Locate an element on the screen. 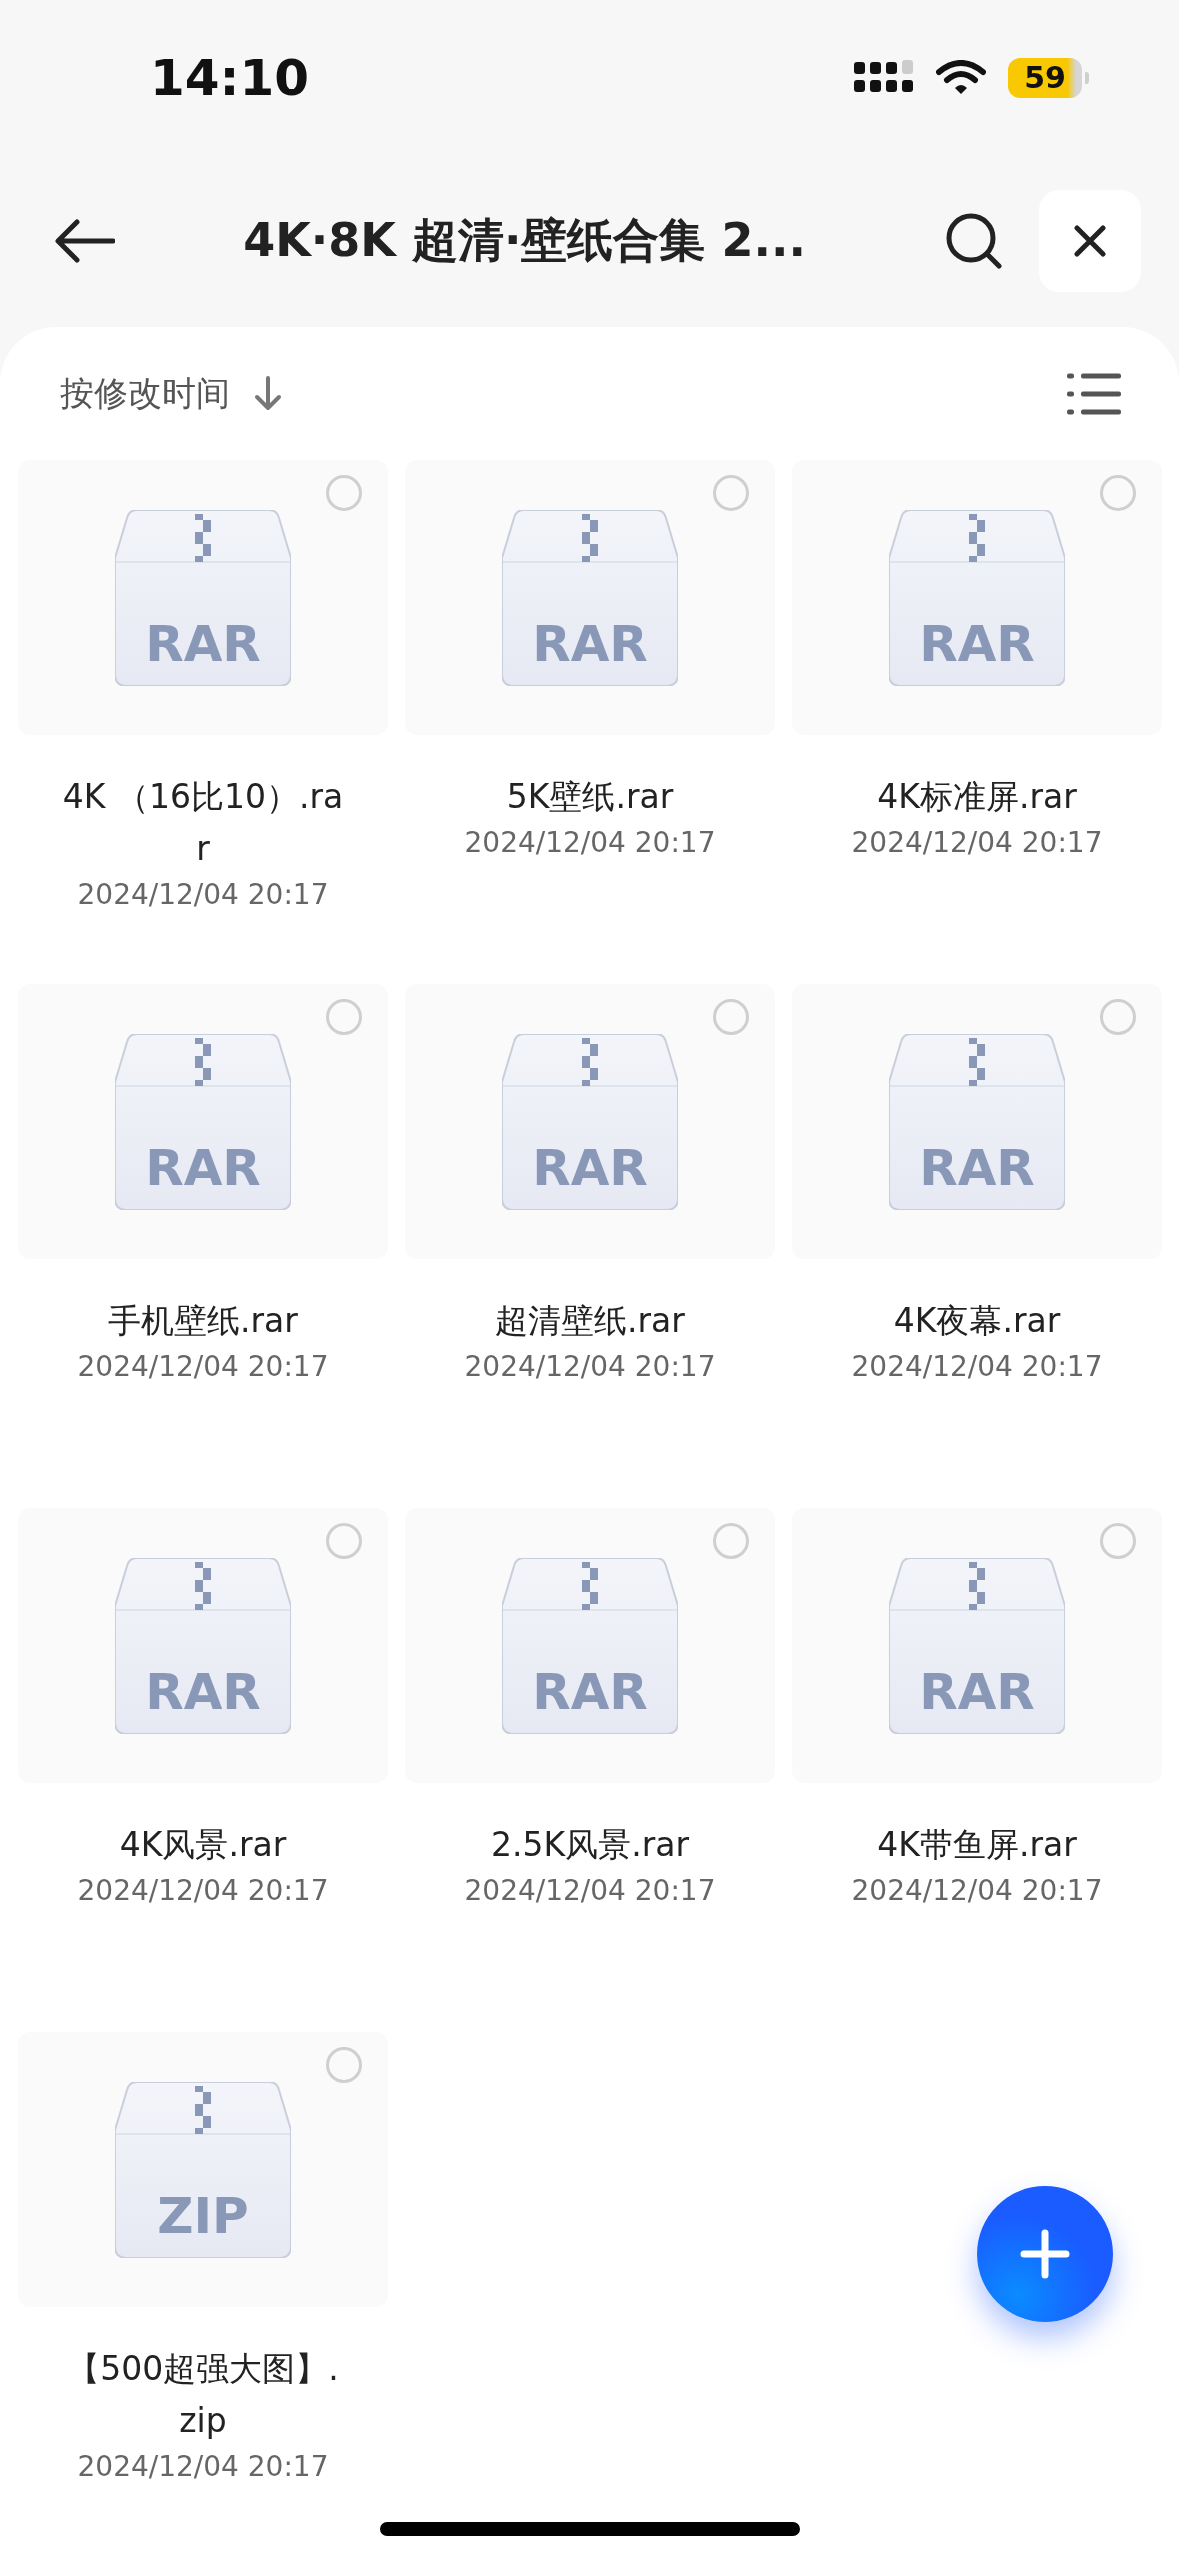 This screenshot has height=2556, width=1179. file-type-label: ZIP is located at coordinates (203, 2215).